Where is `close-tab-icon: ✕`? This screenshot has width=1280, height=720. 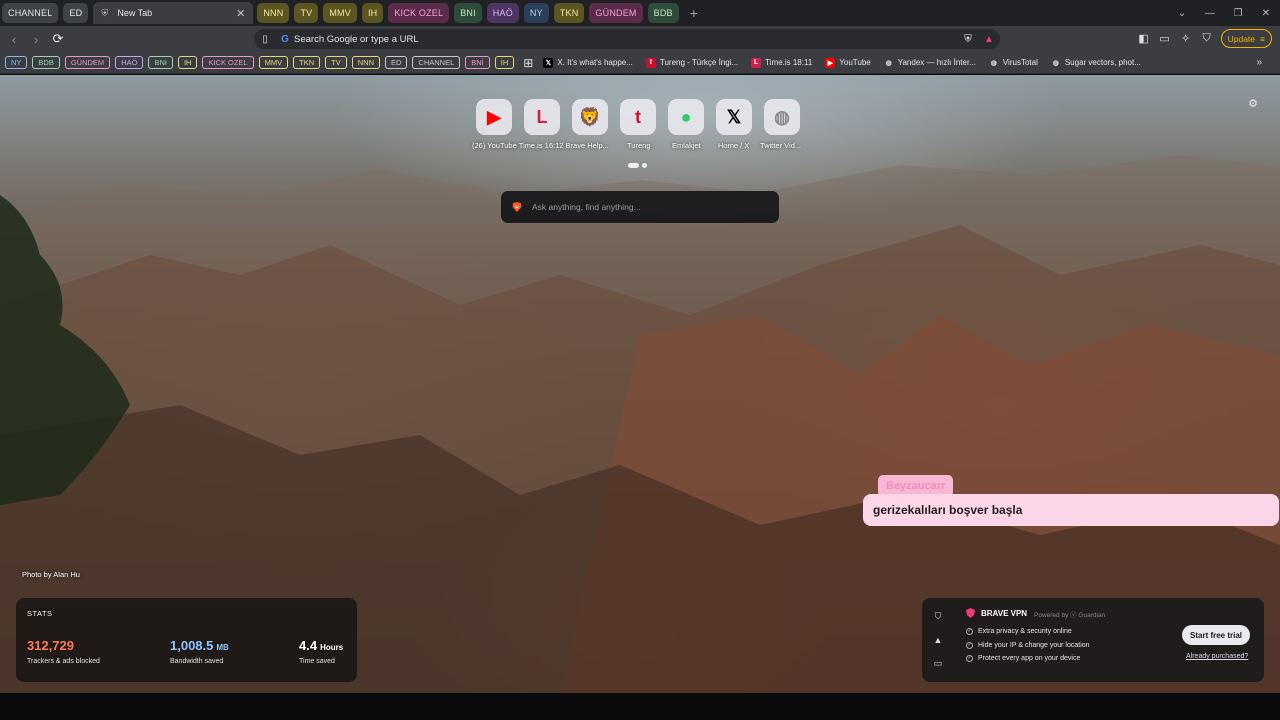 close-tab-icon: ✕ is located at coordinates (240, 13).